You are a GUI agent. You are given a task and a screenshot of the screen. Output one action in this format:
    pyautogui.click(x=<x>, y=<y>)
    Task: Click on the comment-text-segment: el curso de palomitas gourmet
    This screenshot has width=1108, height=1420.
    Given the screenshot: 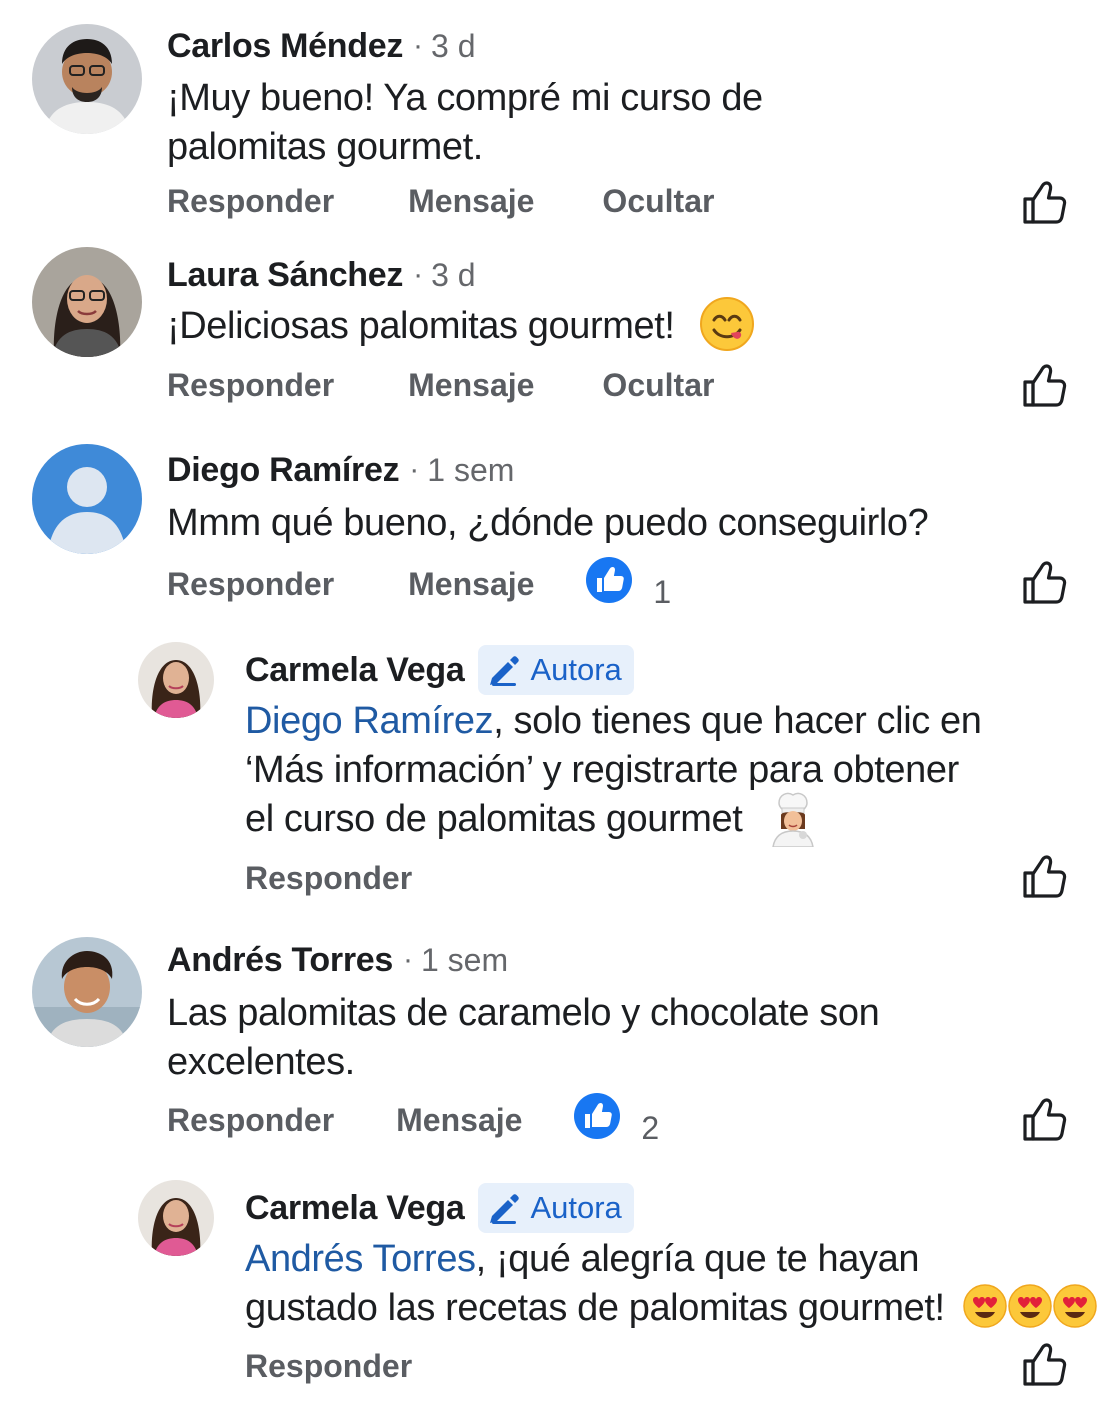 What is the action you would take?
    pyautogui.click(x=494, y=819)
    